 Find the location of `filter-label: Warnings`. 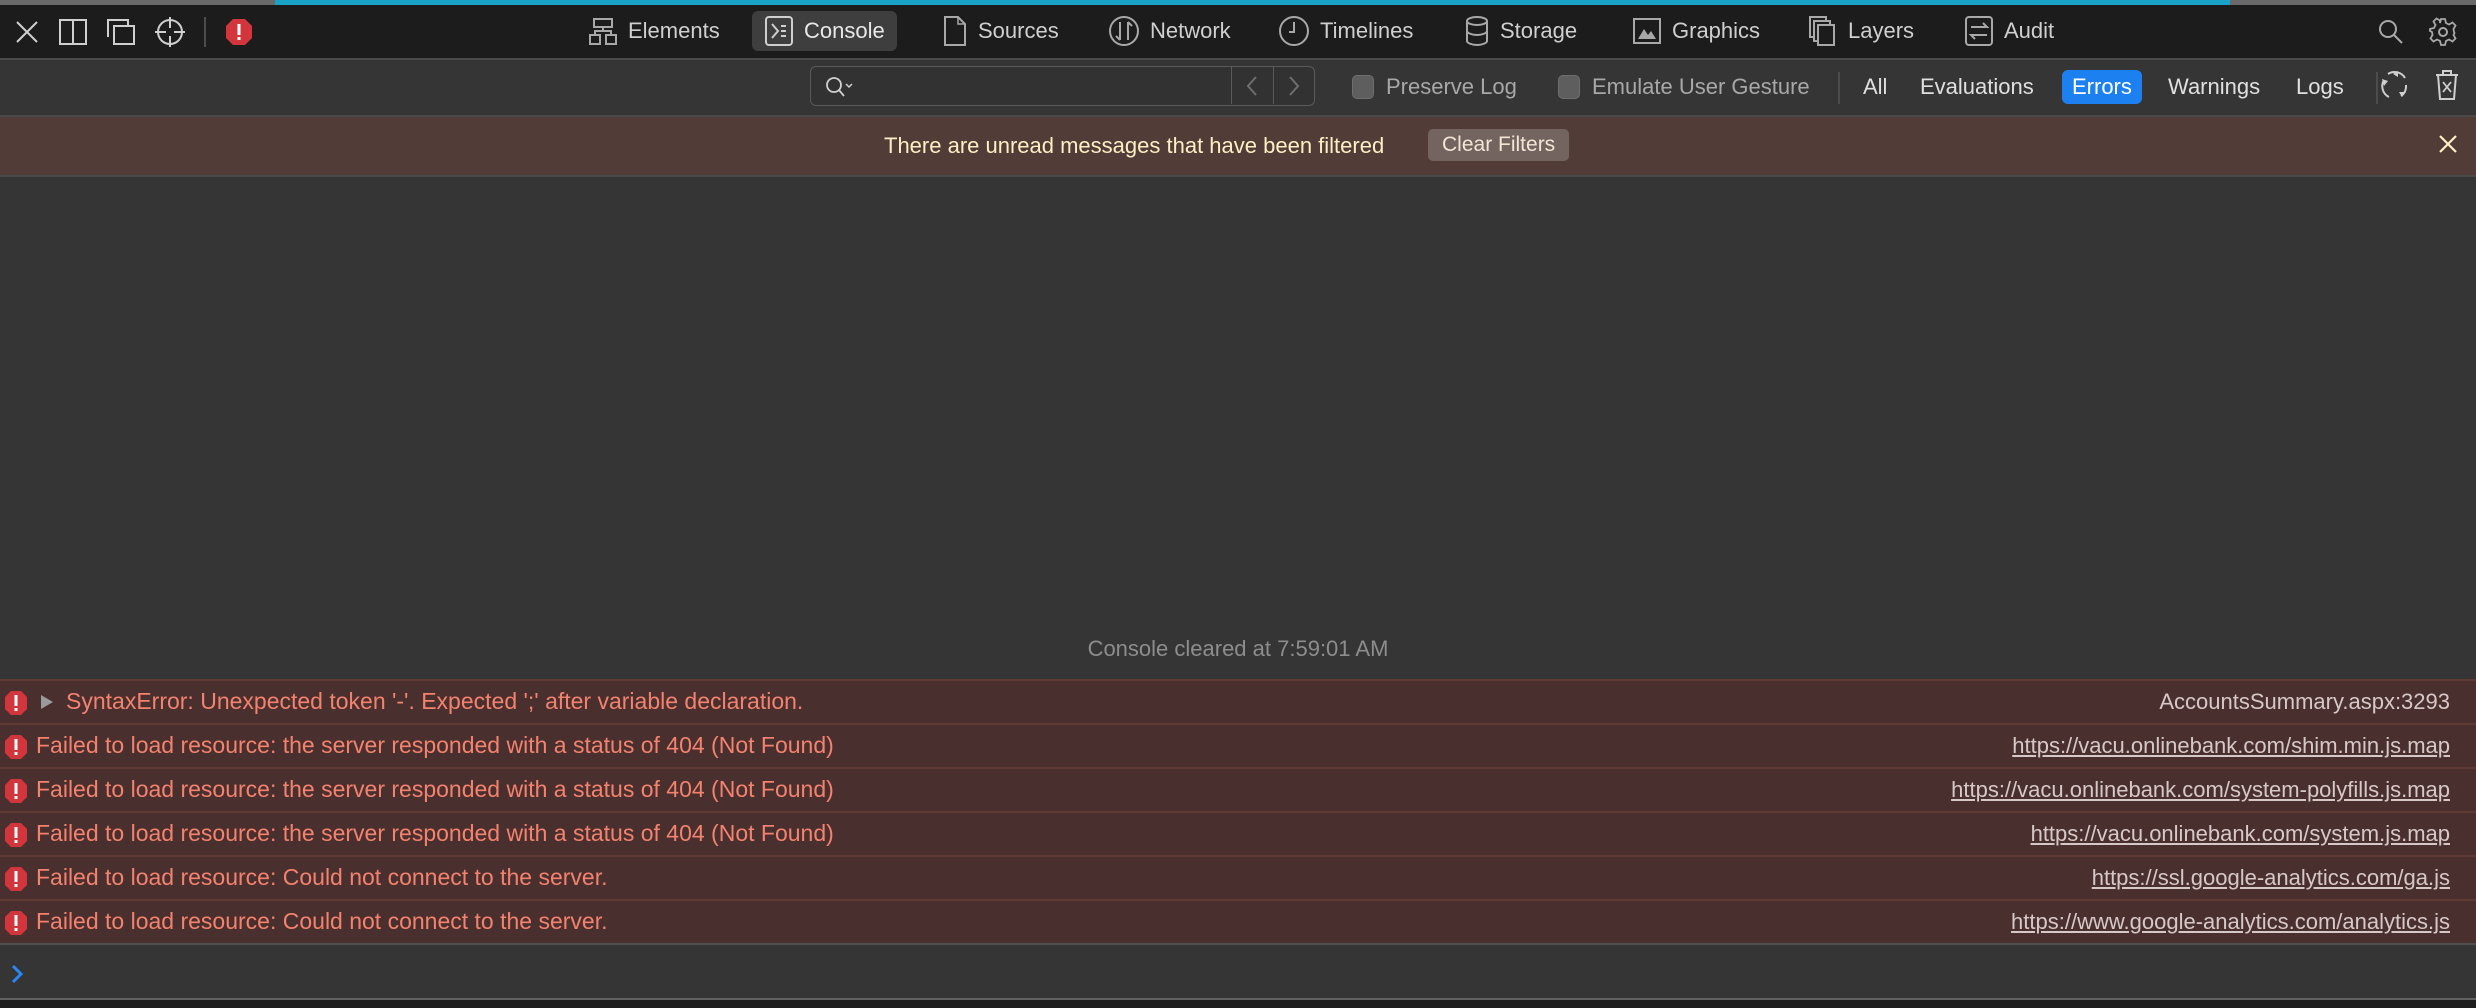

filter-label: Warnings is located at coordinates (2214, 86).